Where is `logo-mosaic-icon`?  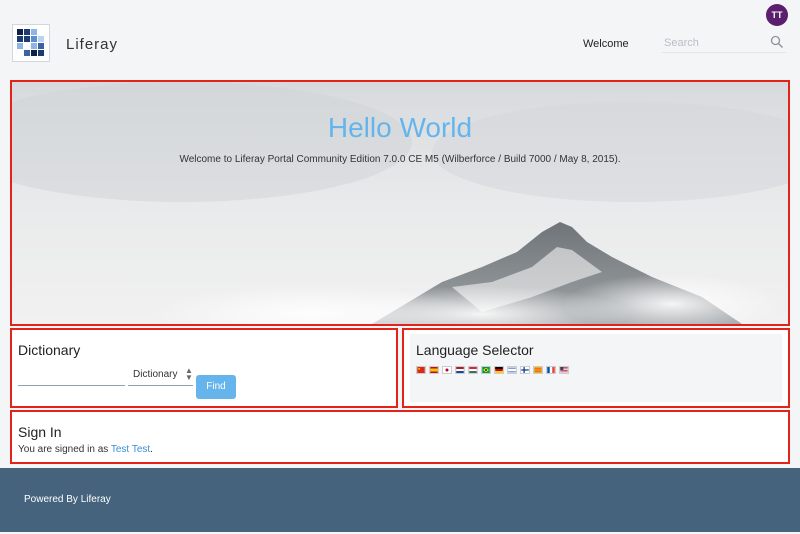 logo-mosaic-icon is located at coordinates (30, 42).